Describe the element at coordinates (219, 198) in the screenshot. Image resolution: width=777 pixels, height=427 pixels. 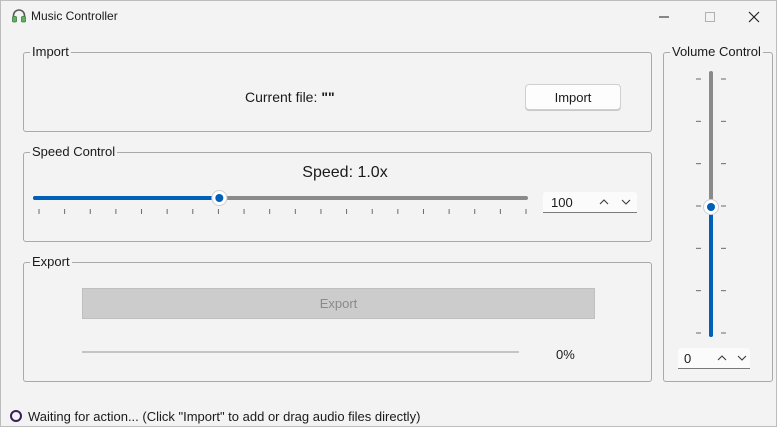
I see `speed-slider-thumb` at that location.